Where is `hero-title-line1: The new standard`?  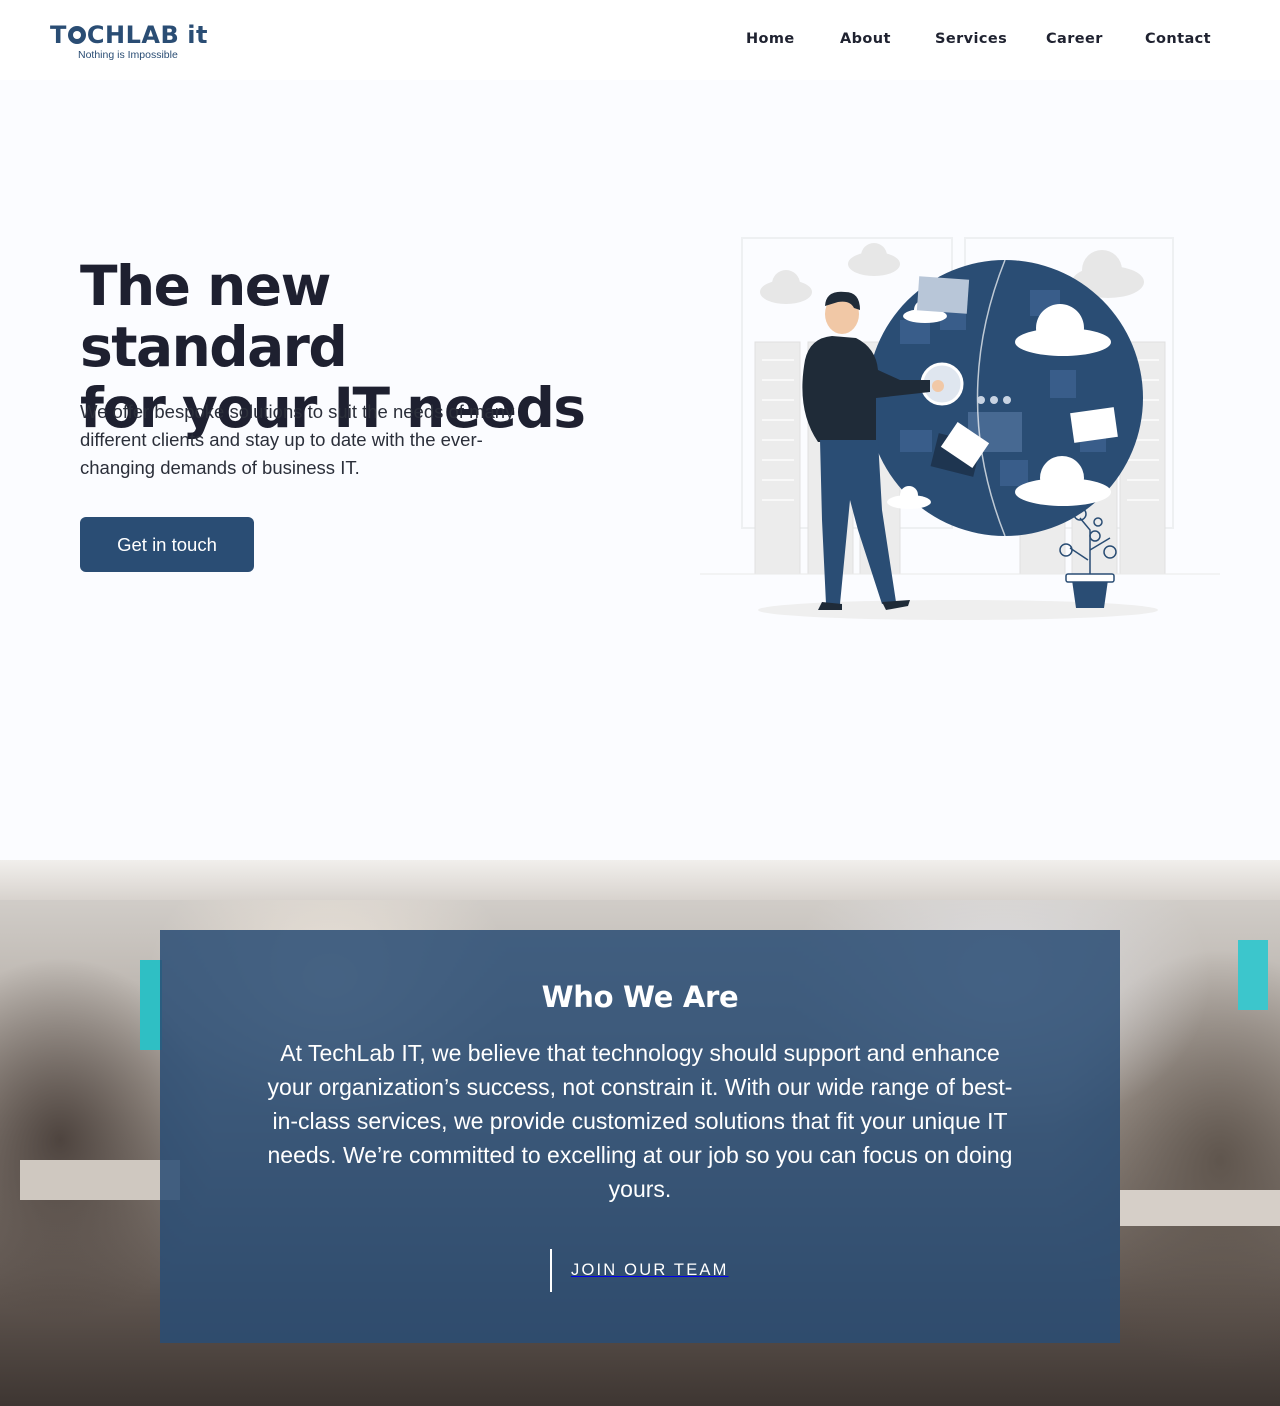
hero-title-line1: The new standard is located at coordinates (214, 316).